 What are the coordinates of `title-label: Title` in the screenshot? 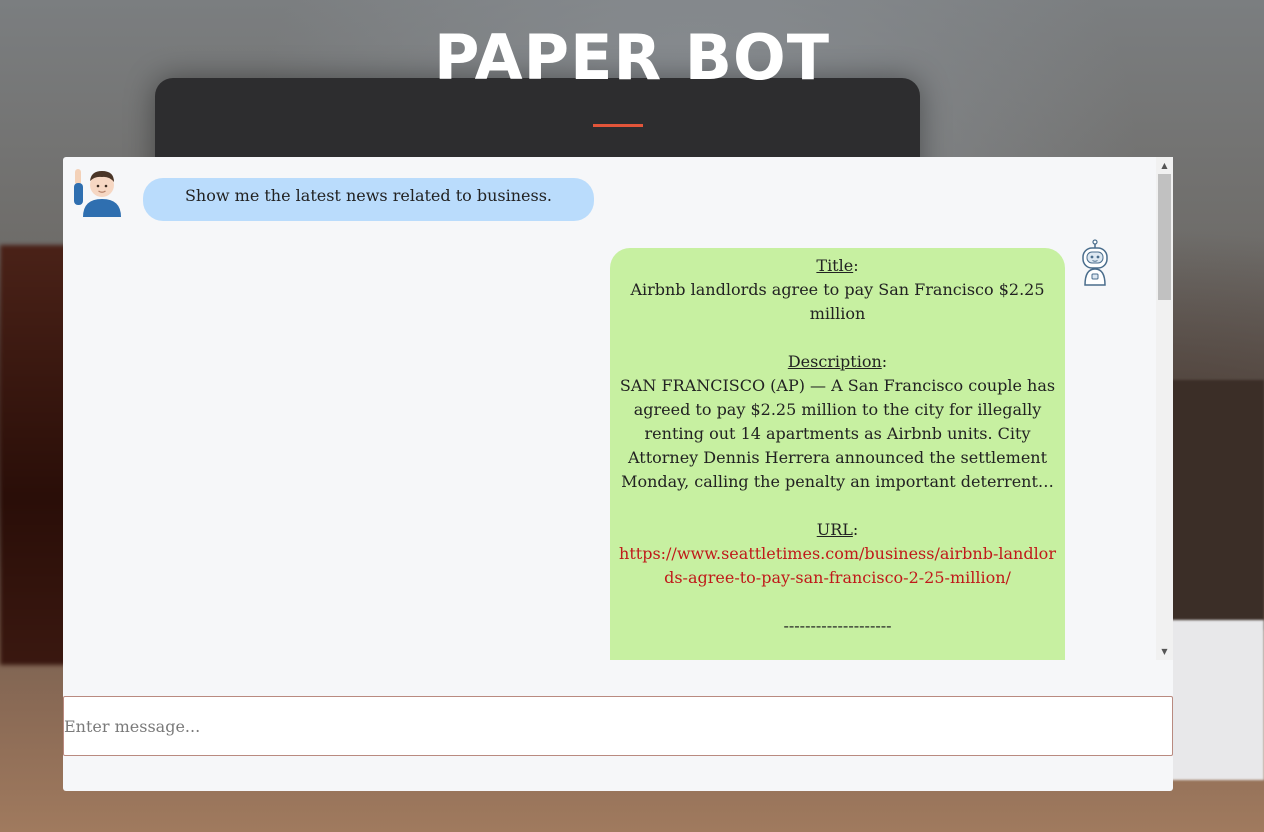 It's located at (835, 265).